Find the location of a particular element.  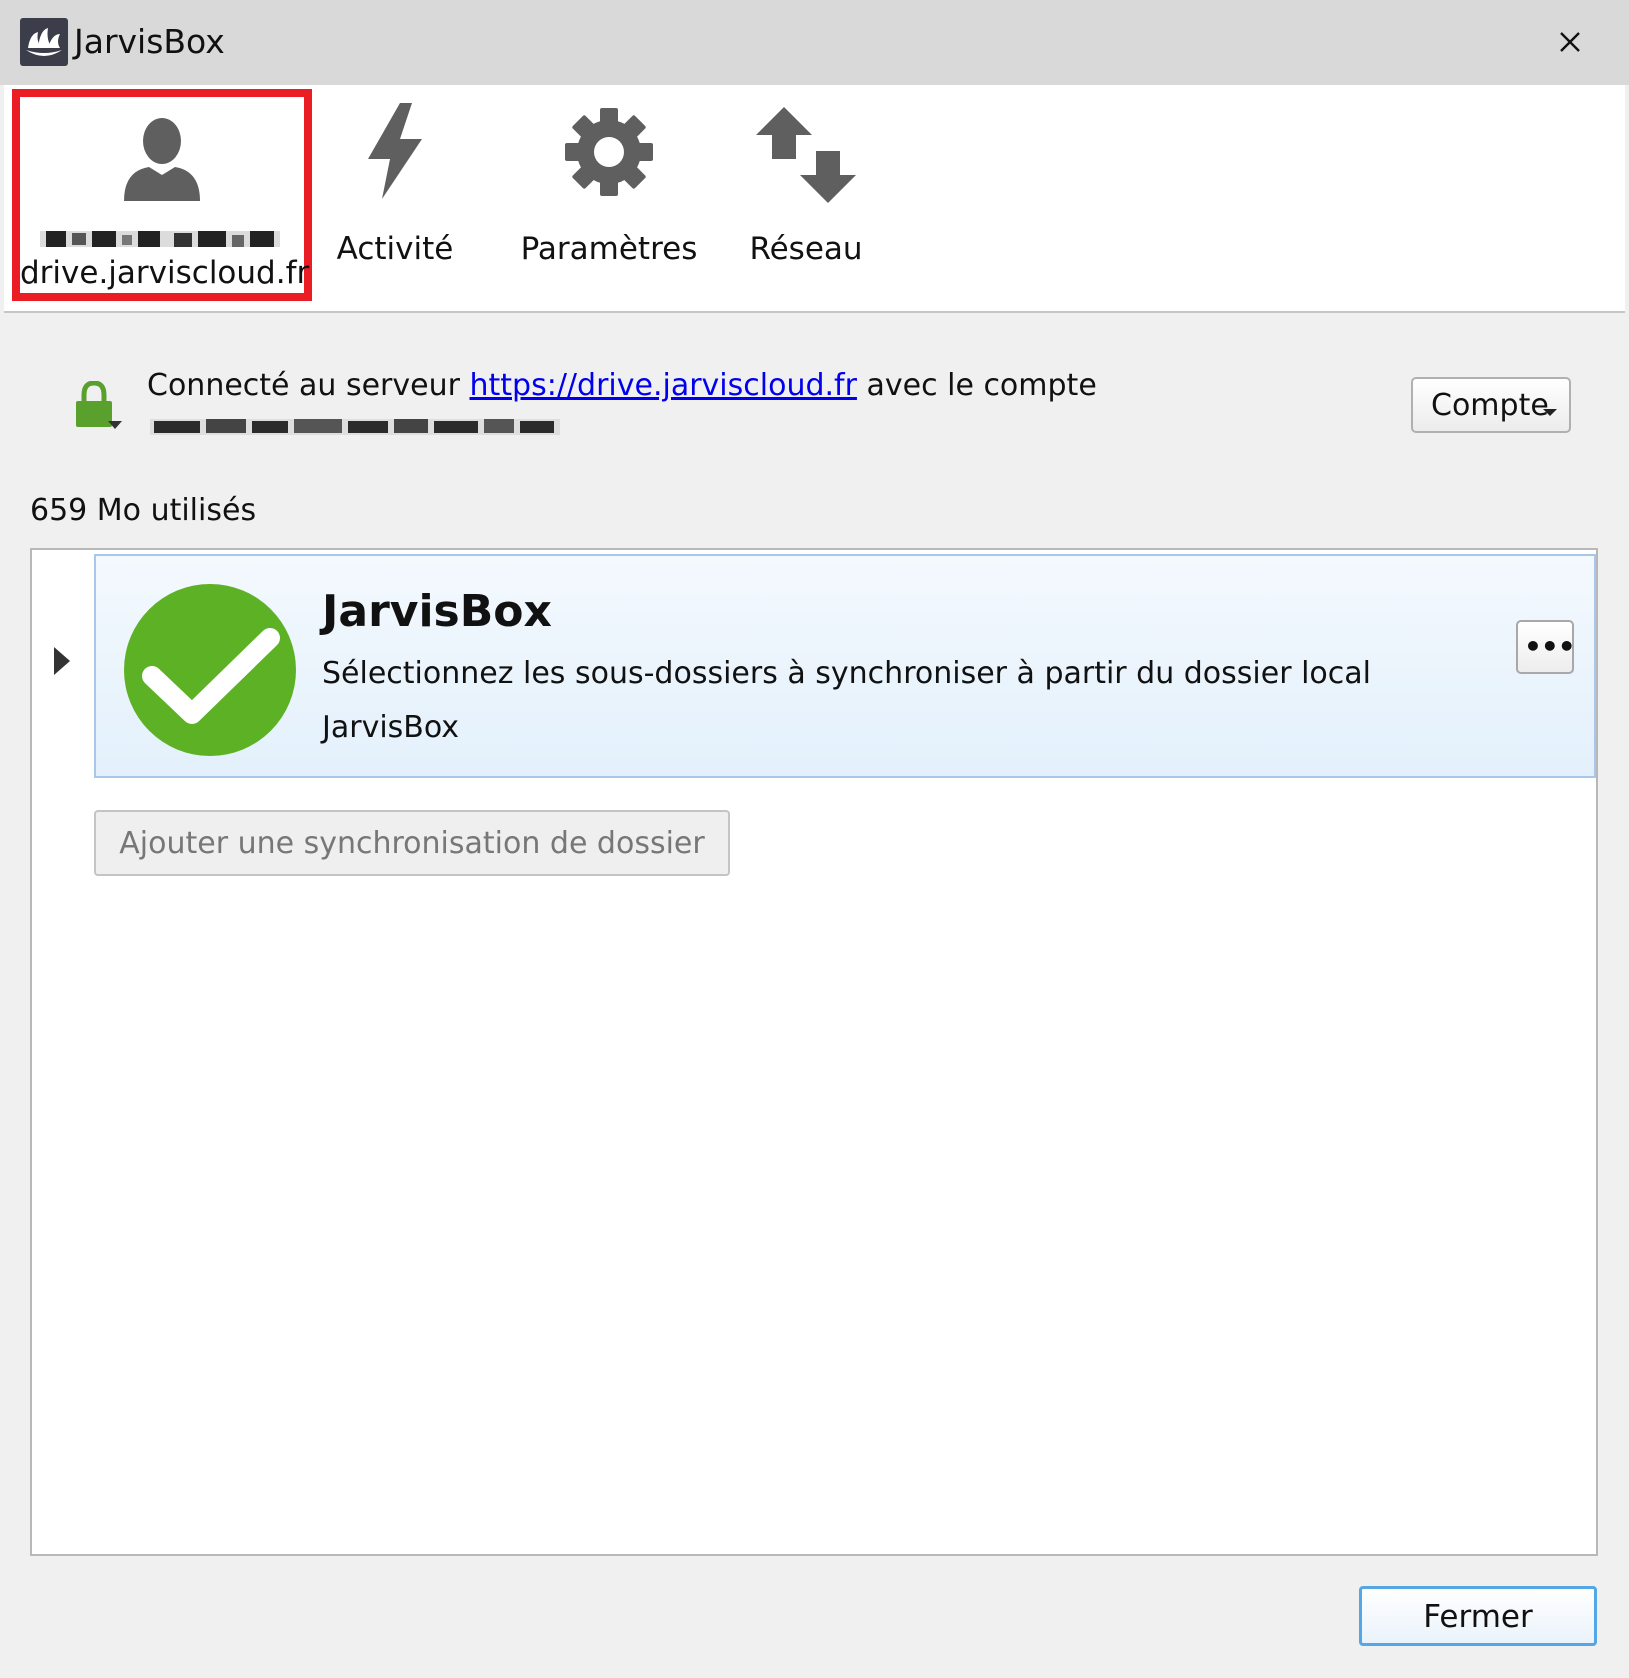

toolbar-settings-label: Paramètres is located at coordinates (609, 249).